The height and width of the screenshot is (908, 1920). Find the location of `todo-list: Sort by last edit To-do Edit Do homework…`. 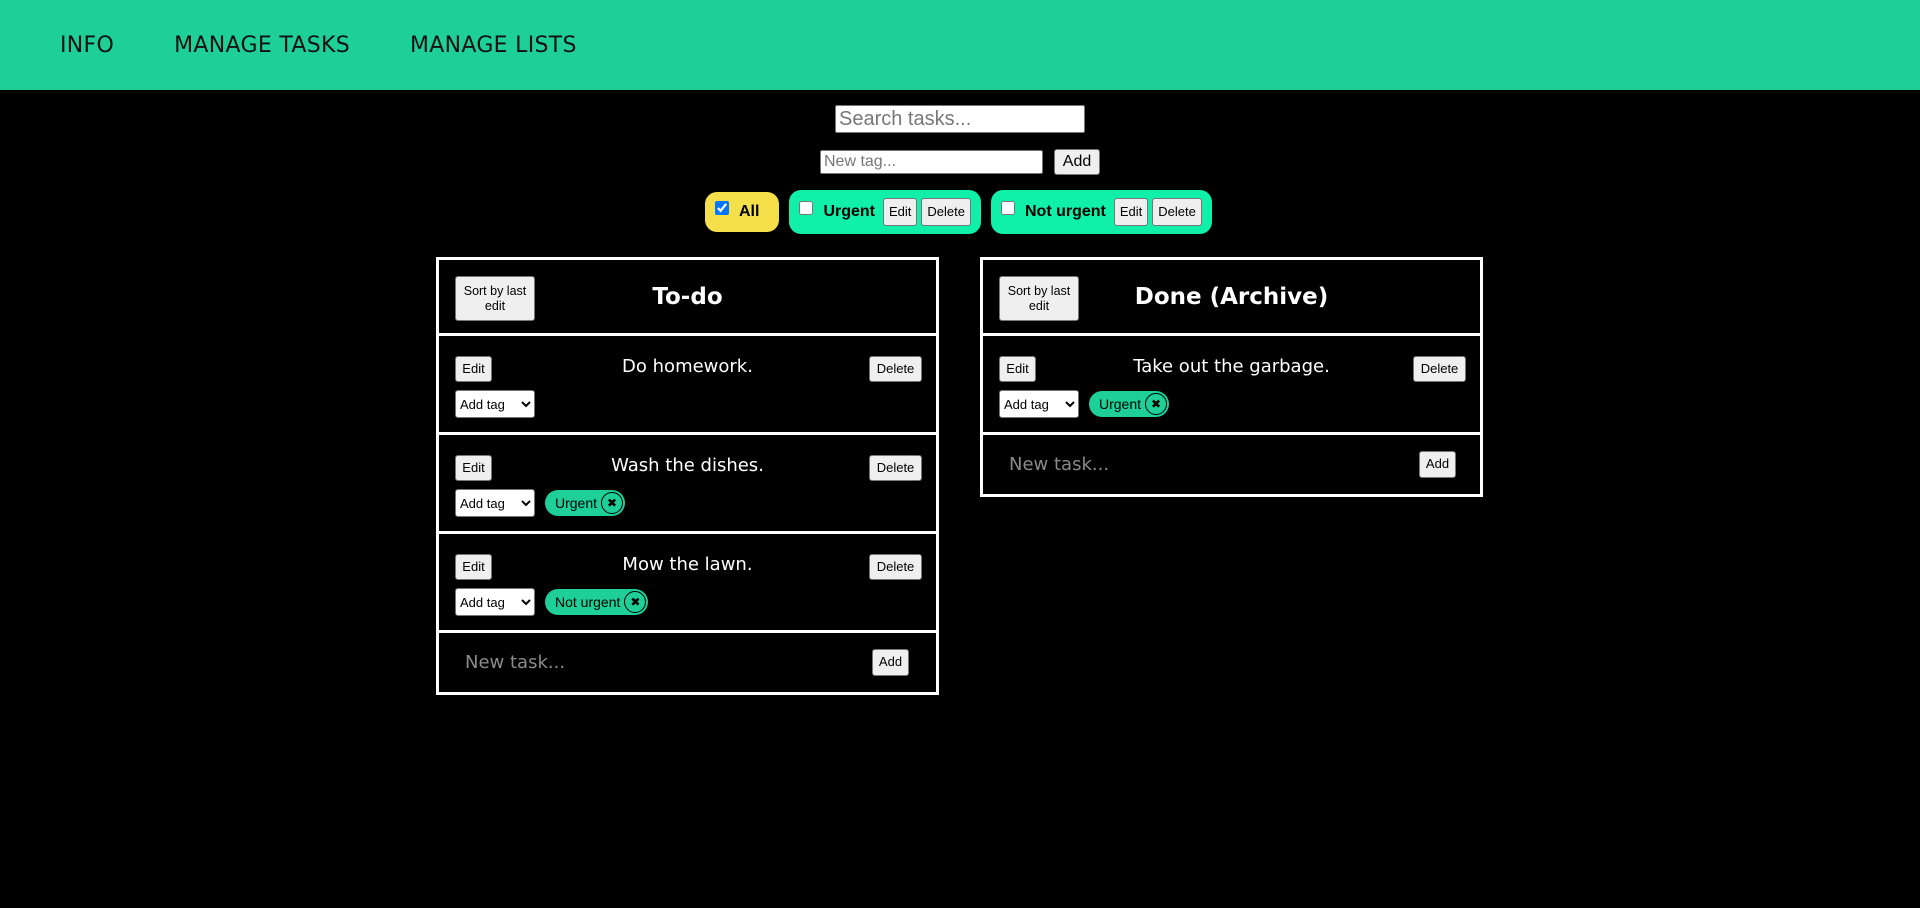

todo-list: Sort by last edit To-do Edit Do homework… is located at coordinates (687, 476).